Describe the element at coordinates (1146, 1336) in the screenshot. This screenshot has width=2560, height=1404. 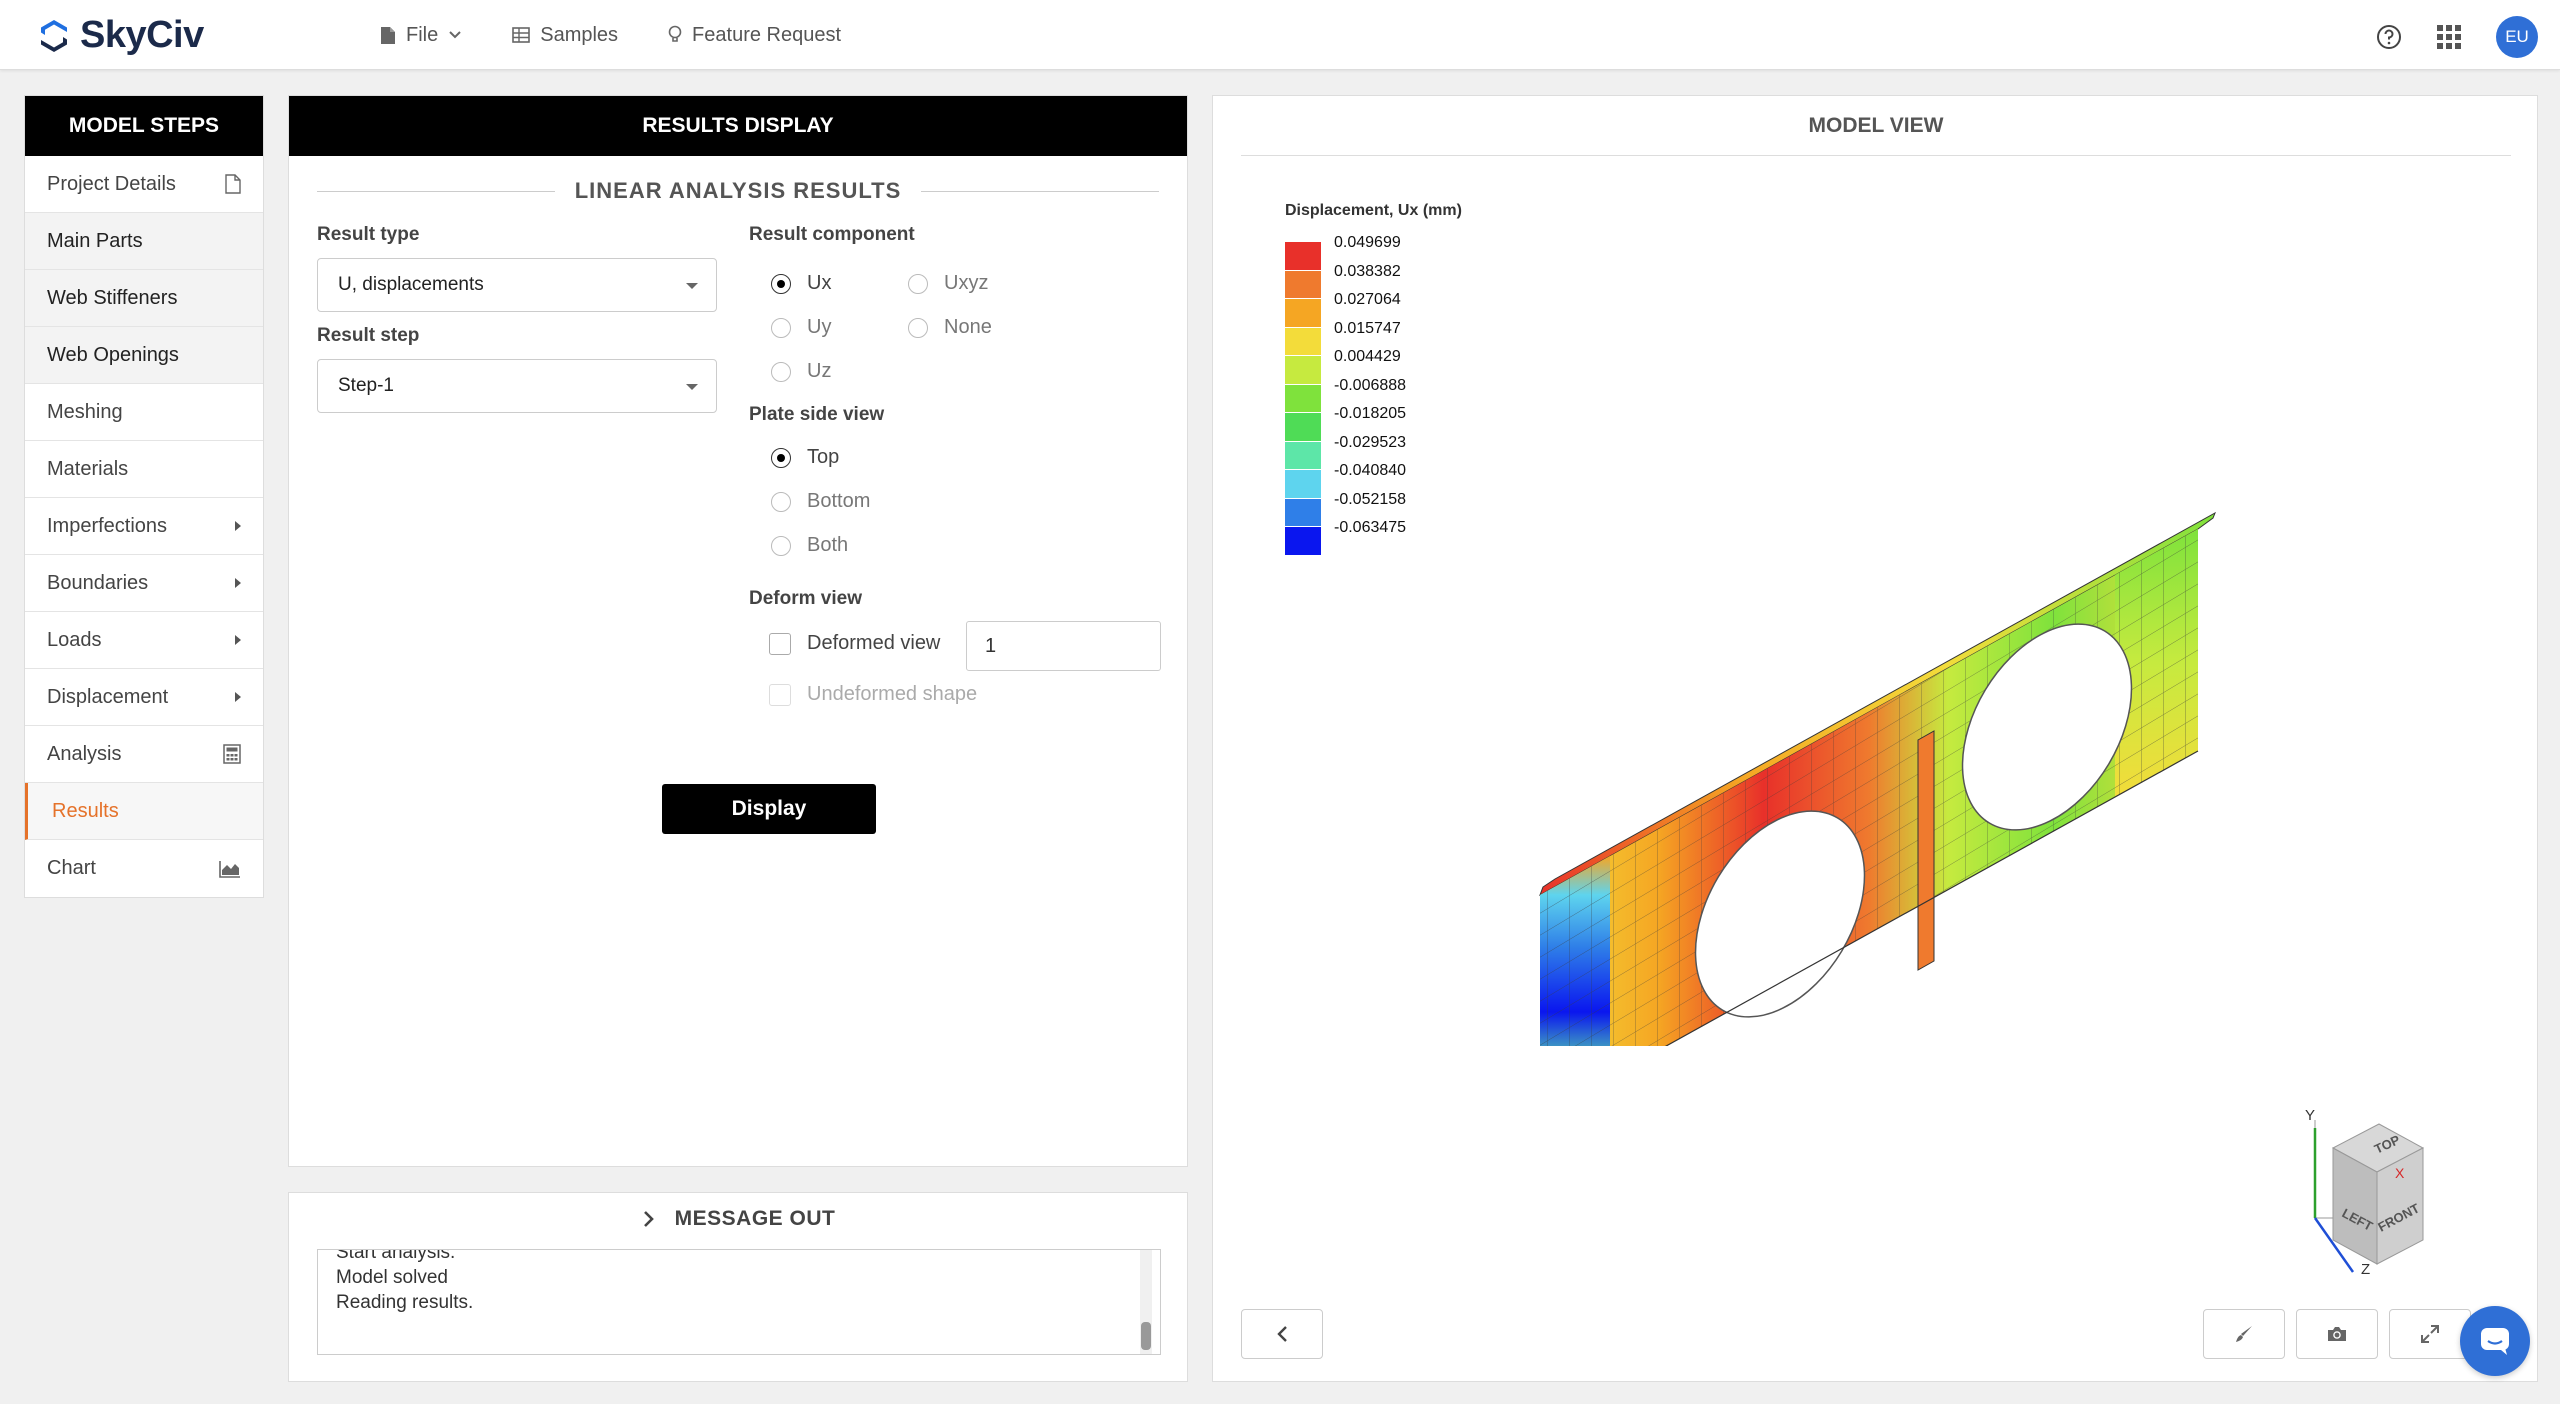
I see `scrollbar-thumb` at that location.